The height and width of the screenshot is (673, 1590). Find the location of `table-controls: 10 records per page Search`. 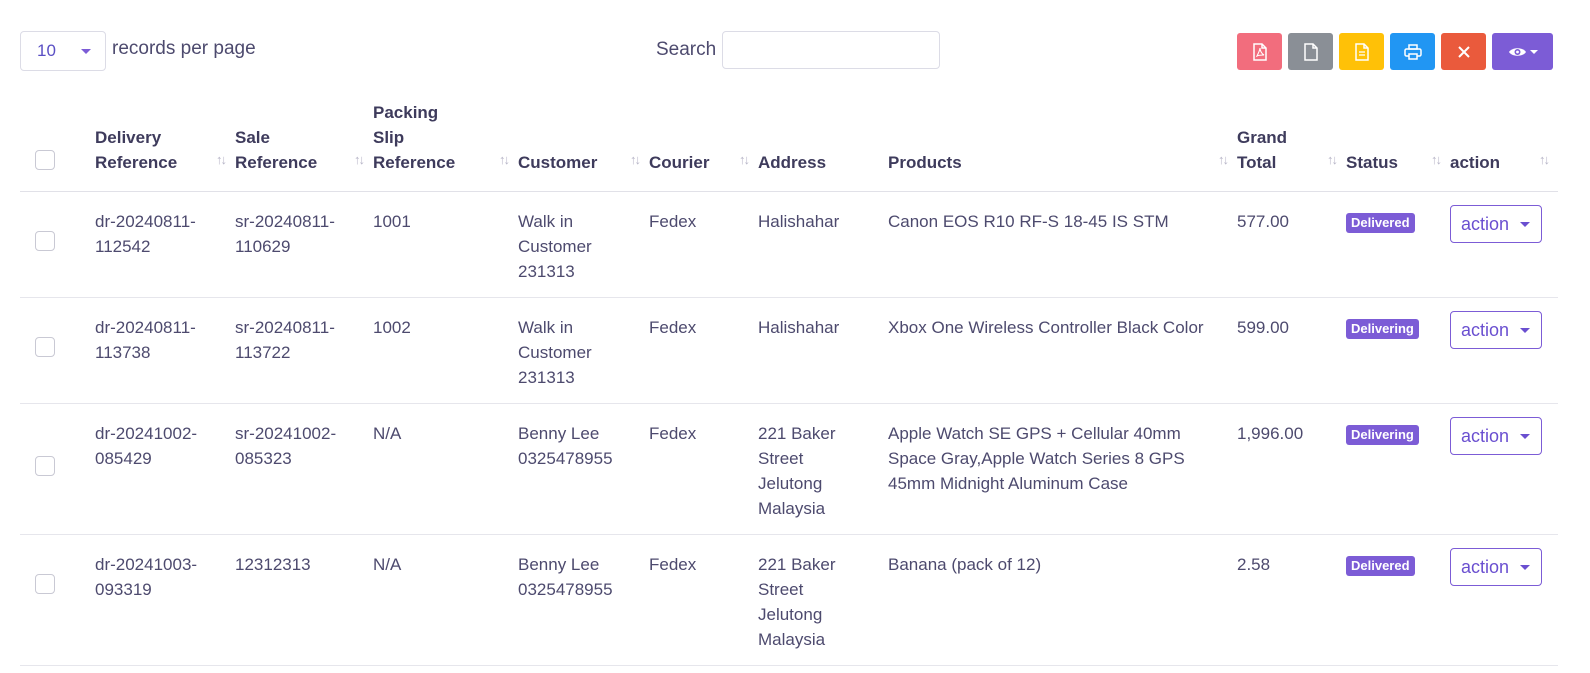

table-controls: 10 records per page Search is located at coordinates (795, 50).